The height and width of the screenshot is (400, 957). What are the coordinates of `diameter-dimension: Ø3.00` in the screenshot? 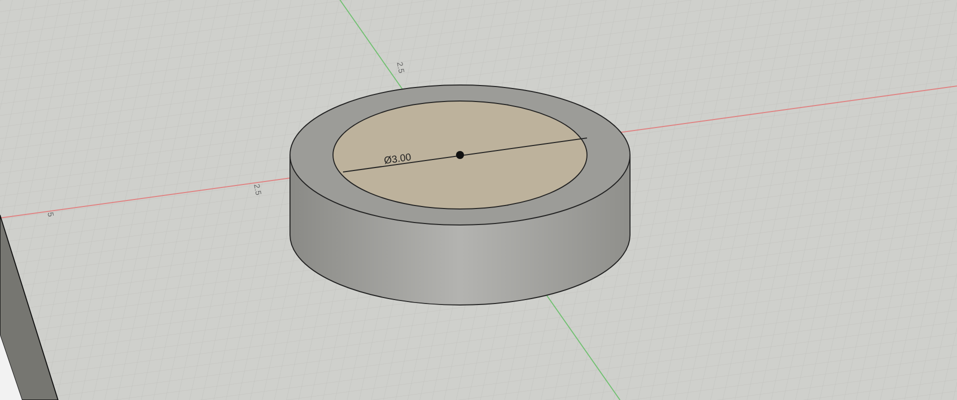 It's located at (397, 159).